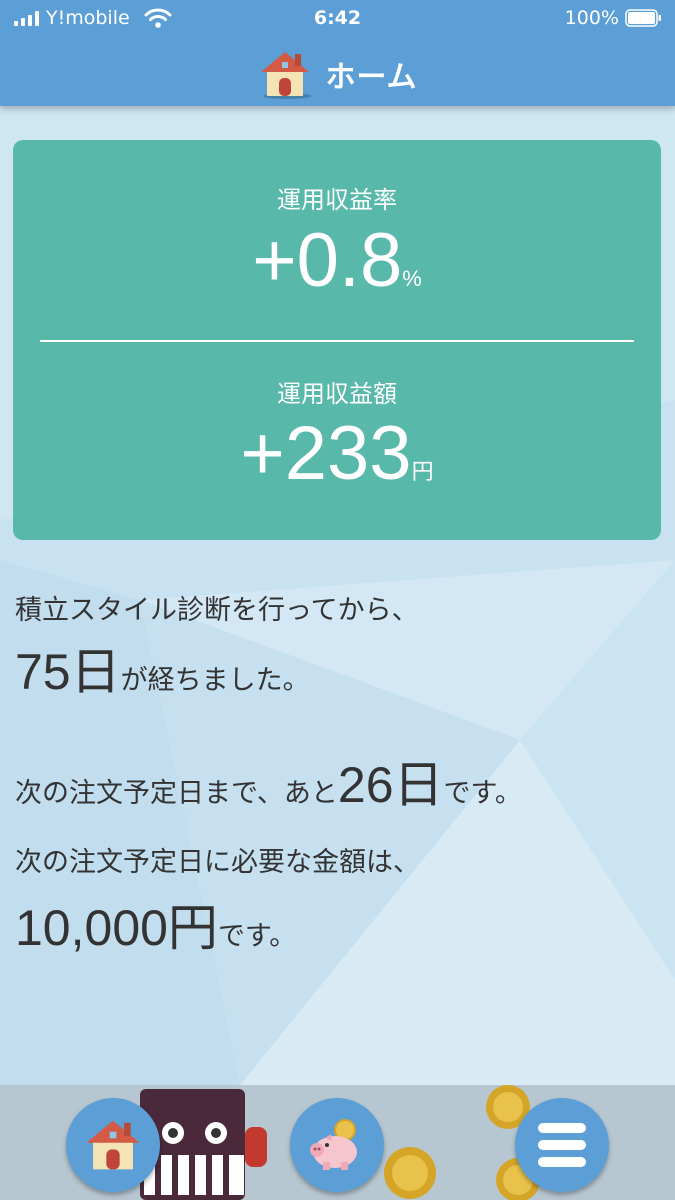 Image resolution: width=675 pixels, height=1200 pixels. Describe the element at coordinates (116, 928) in the screenshot. I see `required-amount-value: 10,000円` at that location.